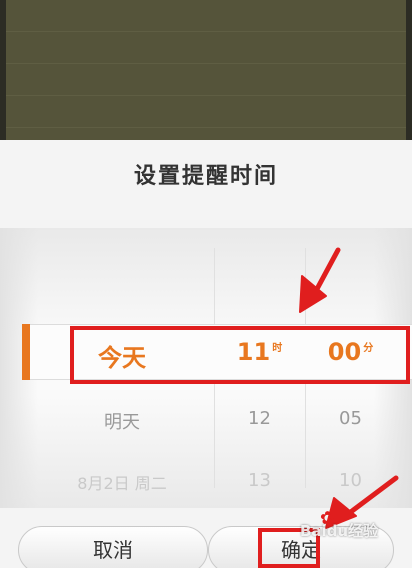 The image size is (412, 568). What do you see at coordinates (372, 496) in the screenshot?
I see `arrow-shaft-lower` at bounding box center [372, 496].